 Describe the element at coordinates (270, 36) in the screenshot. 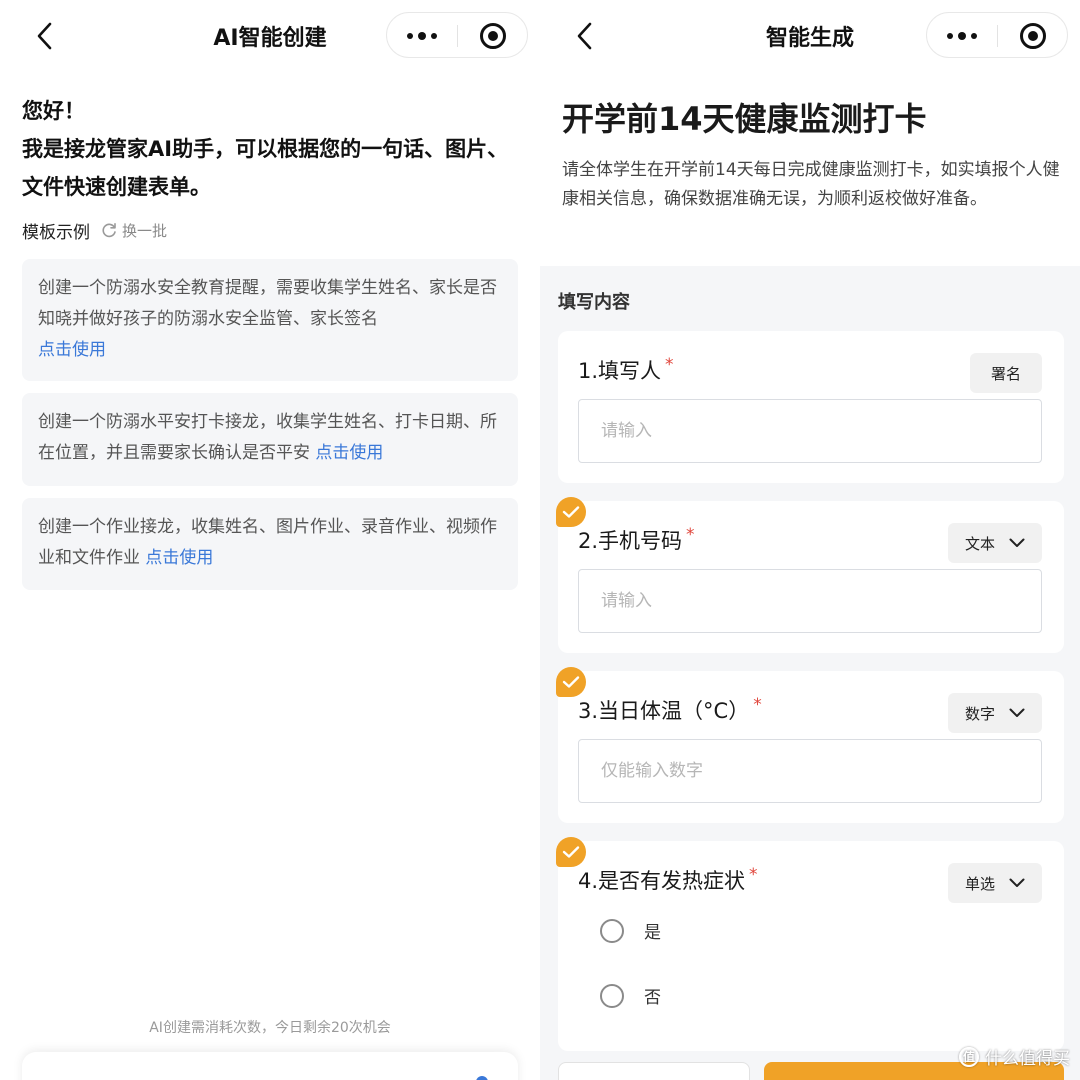

I see `nav-bar: AI智能创建` at that location.